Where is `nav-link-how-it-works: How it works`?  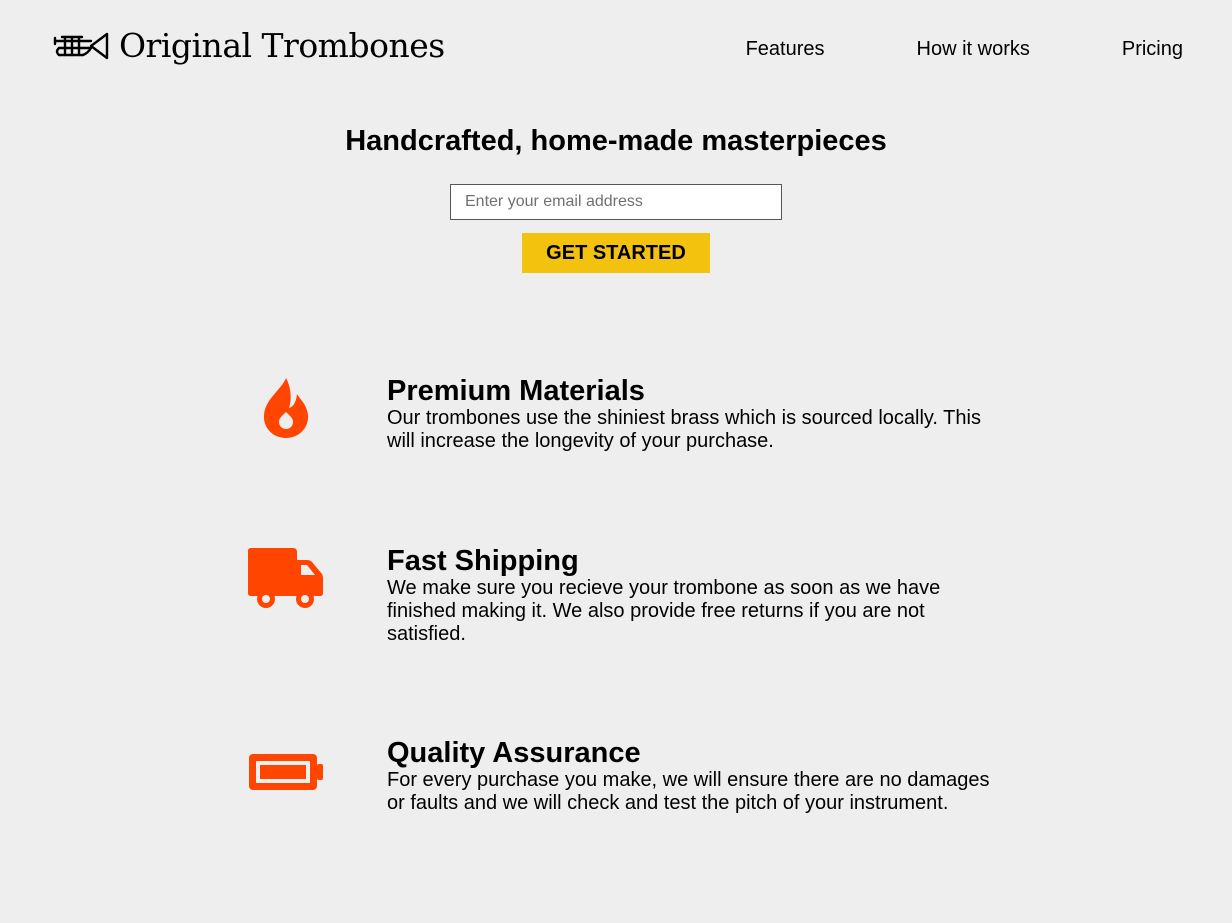 nav-link-how-it-works: How it works is located at coordinates (973, 49).